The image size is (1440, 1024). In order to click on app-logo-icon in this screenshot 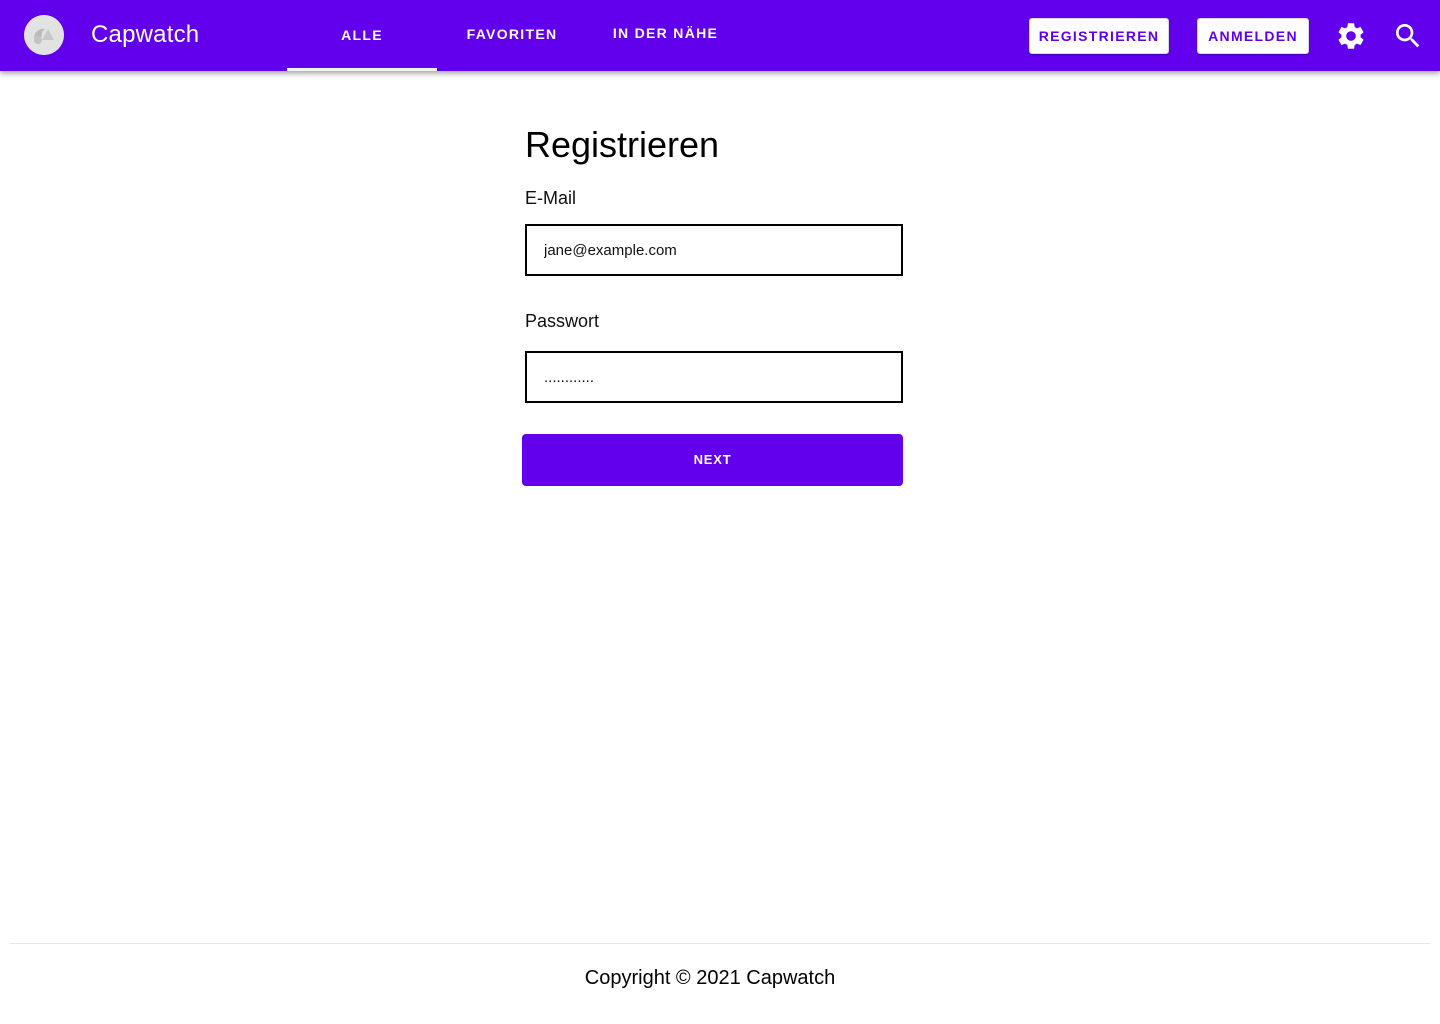, I will do `click(44, 35)`.